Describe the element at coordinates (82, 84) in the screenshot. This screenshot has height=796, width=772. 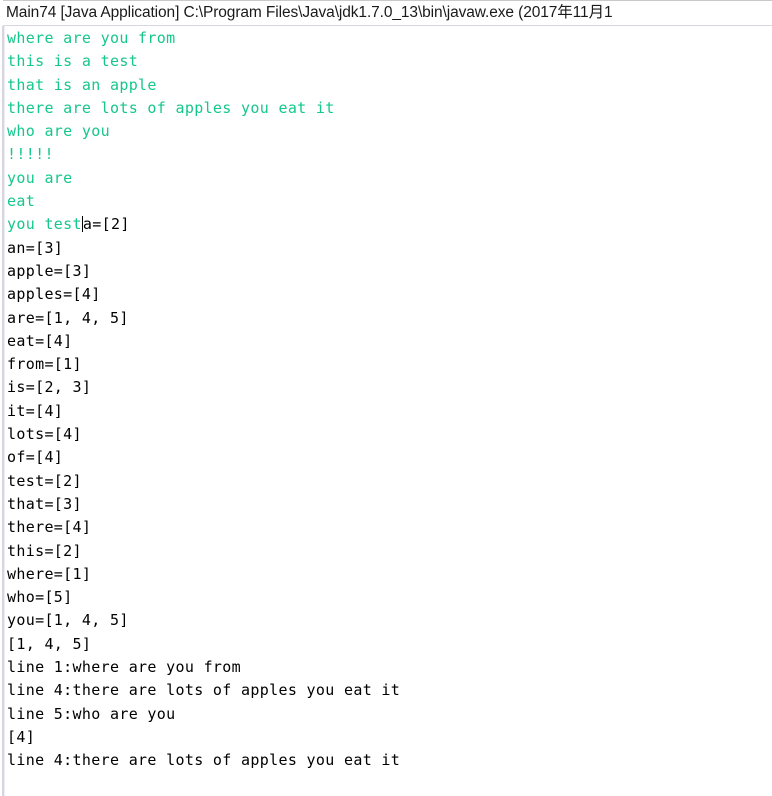
I see `console-line-text: that is an apple` at that location.